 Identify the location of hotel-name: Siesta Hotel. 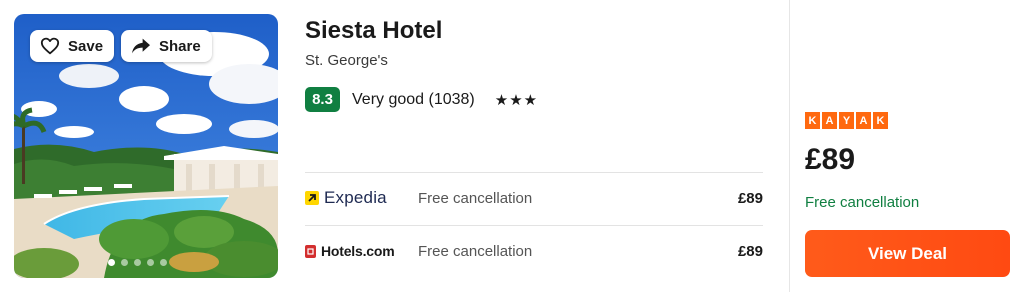
(373, 31).